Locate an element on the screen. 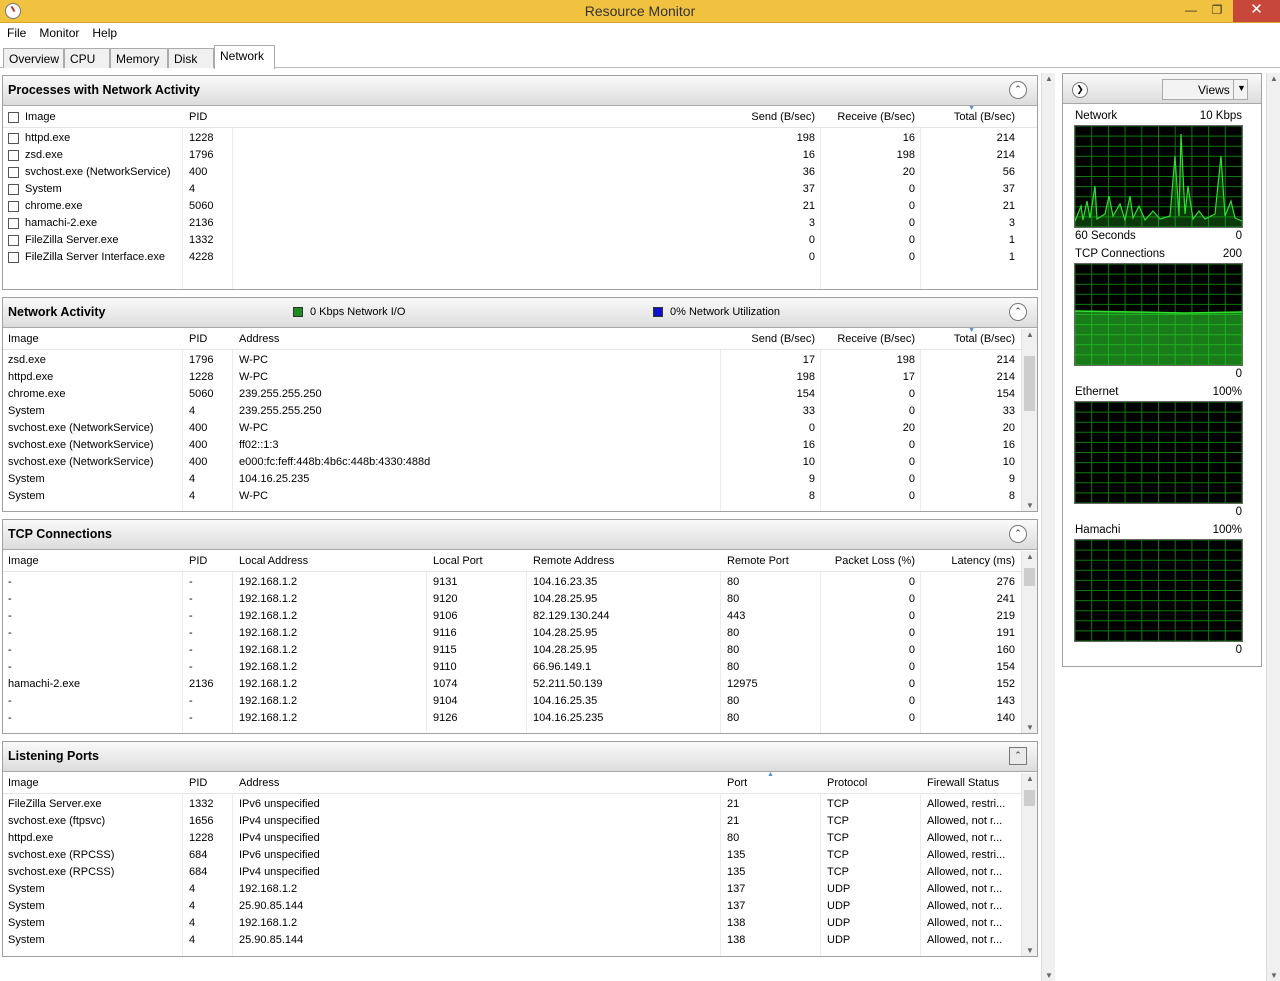 The width and height of the screenshot is (1280, 981). views-button: Views ▼ is located at coordinates (1205, 89).